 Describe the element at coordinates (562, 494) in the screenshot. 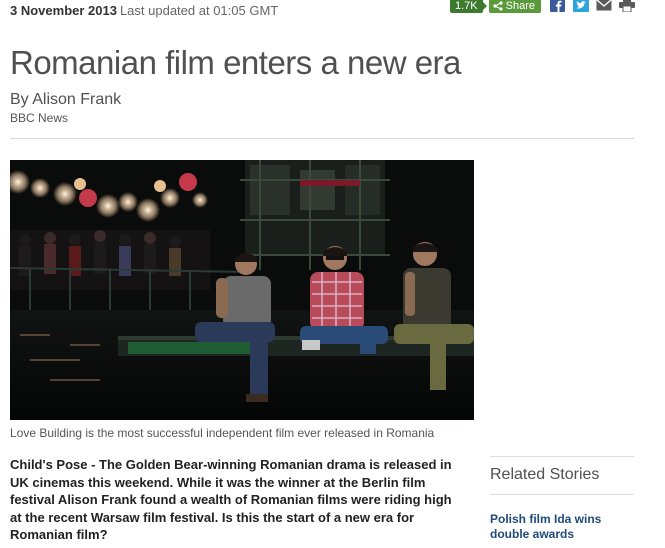

I see `related-divider` at that location.